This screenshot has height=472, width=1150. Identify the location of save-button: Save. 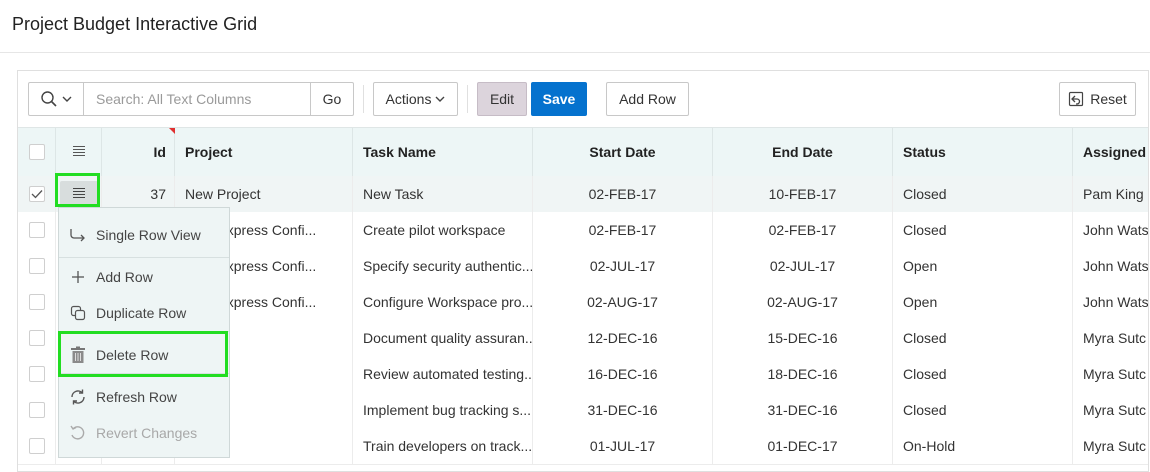
(559, 99).